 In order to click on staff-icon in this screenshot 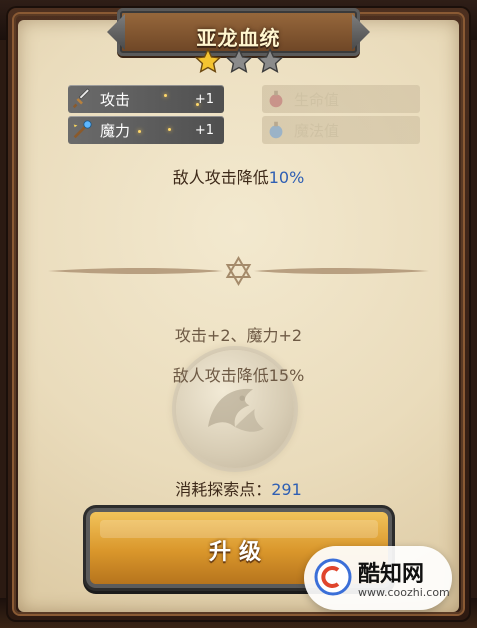, I will do `click(82, 130)`.